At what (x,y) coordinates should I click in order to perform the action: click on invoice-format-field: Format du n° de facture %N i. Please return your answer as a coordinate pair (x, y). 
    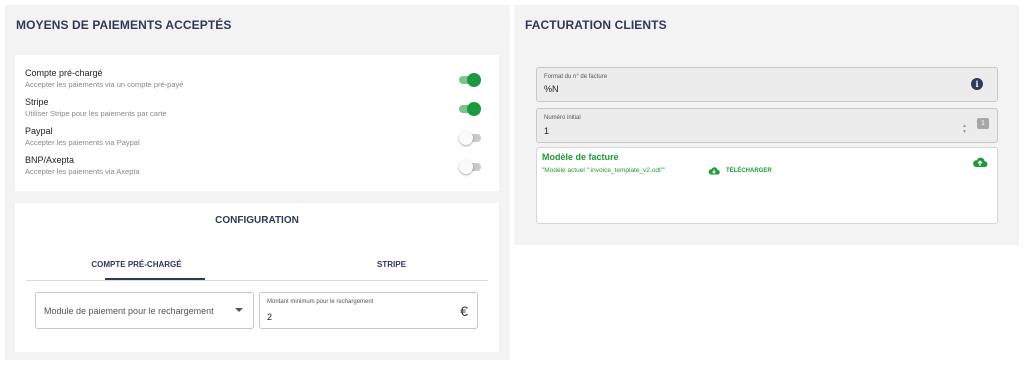
    Looking at the image, I should click on (767, 84).